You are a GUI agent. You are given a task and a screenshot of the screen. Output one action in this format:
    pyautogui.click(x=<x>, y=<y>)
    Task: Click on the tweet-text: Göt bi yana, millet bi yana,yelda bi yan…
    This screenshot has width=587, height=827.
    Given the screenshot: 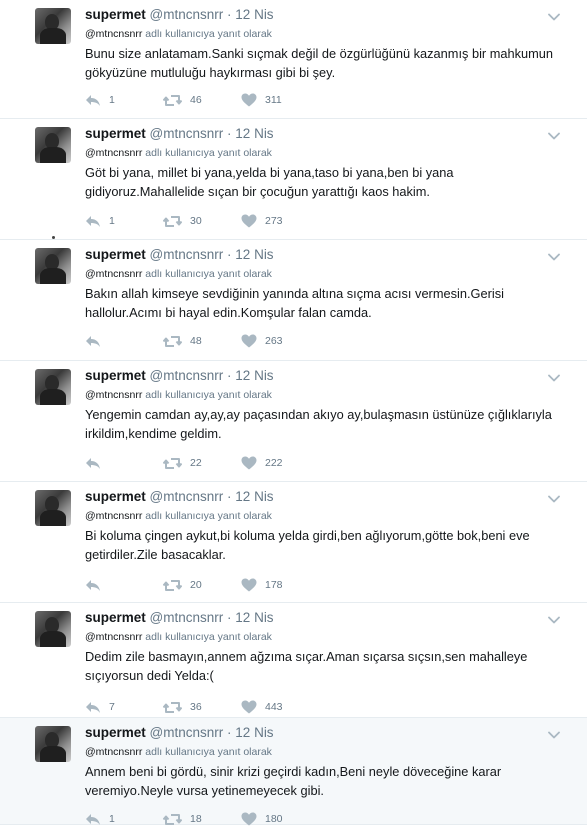 What is the action you would take?
    pyautogui.click(x=269, y=182)
    